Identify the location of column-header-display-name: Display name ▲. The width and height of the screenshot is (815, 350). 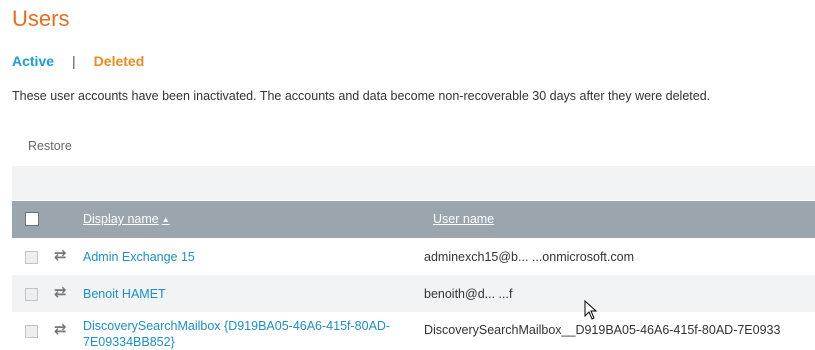
(126, 219).